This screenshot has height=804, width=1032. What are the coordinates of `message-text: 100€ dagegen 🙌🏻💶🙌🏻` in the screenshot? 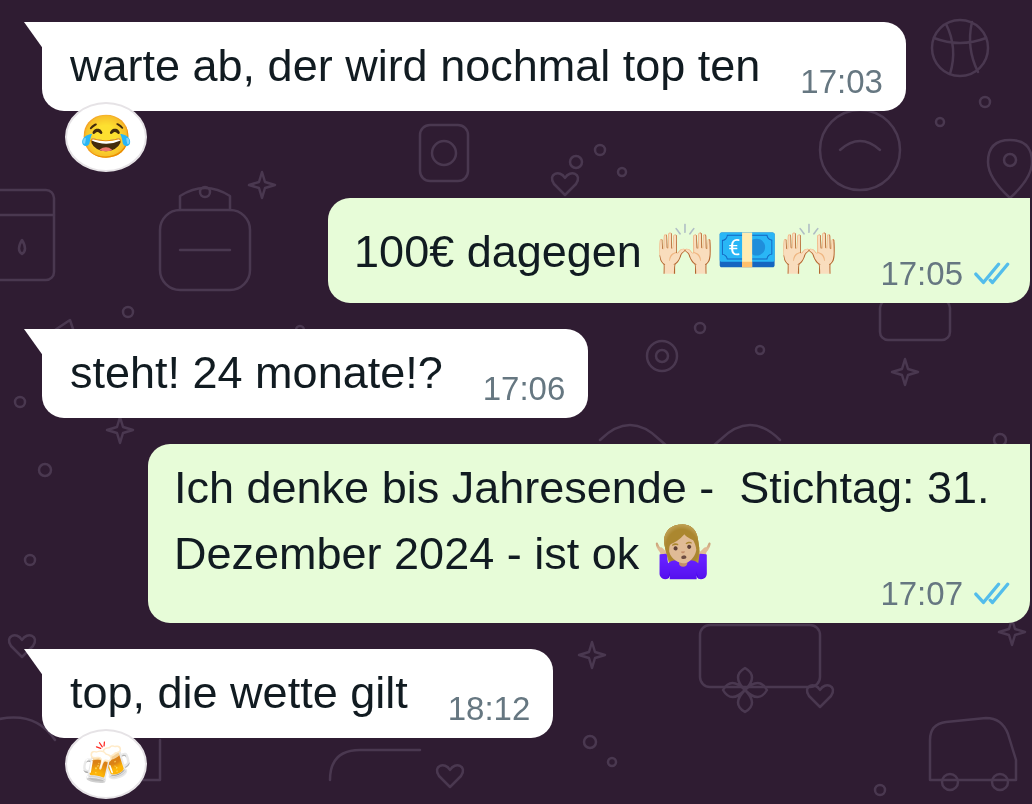 It's located at (597, 251).